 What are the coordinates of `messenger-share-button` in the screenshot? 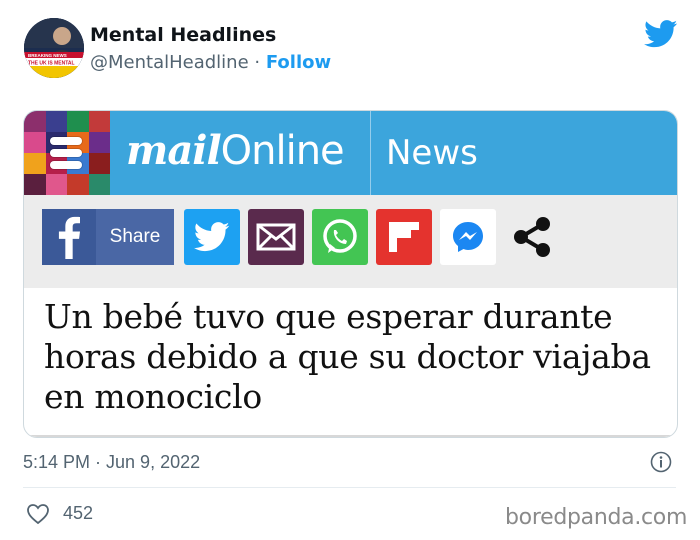 It's located at (468, 237).